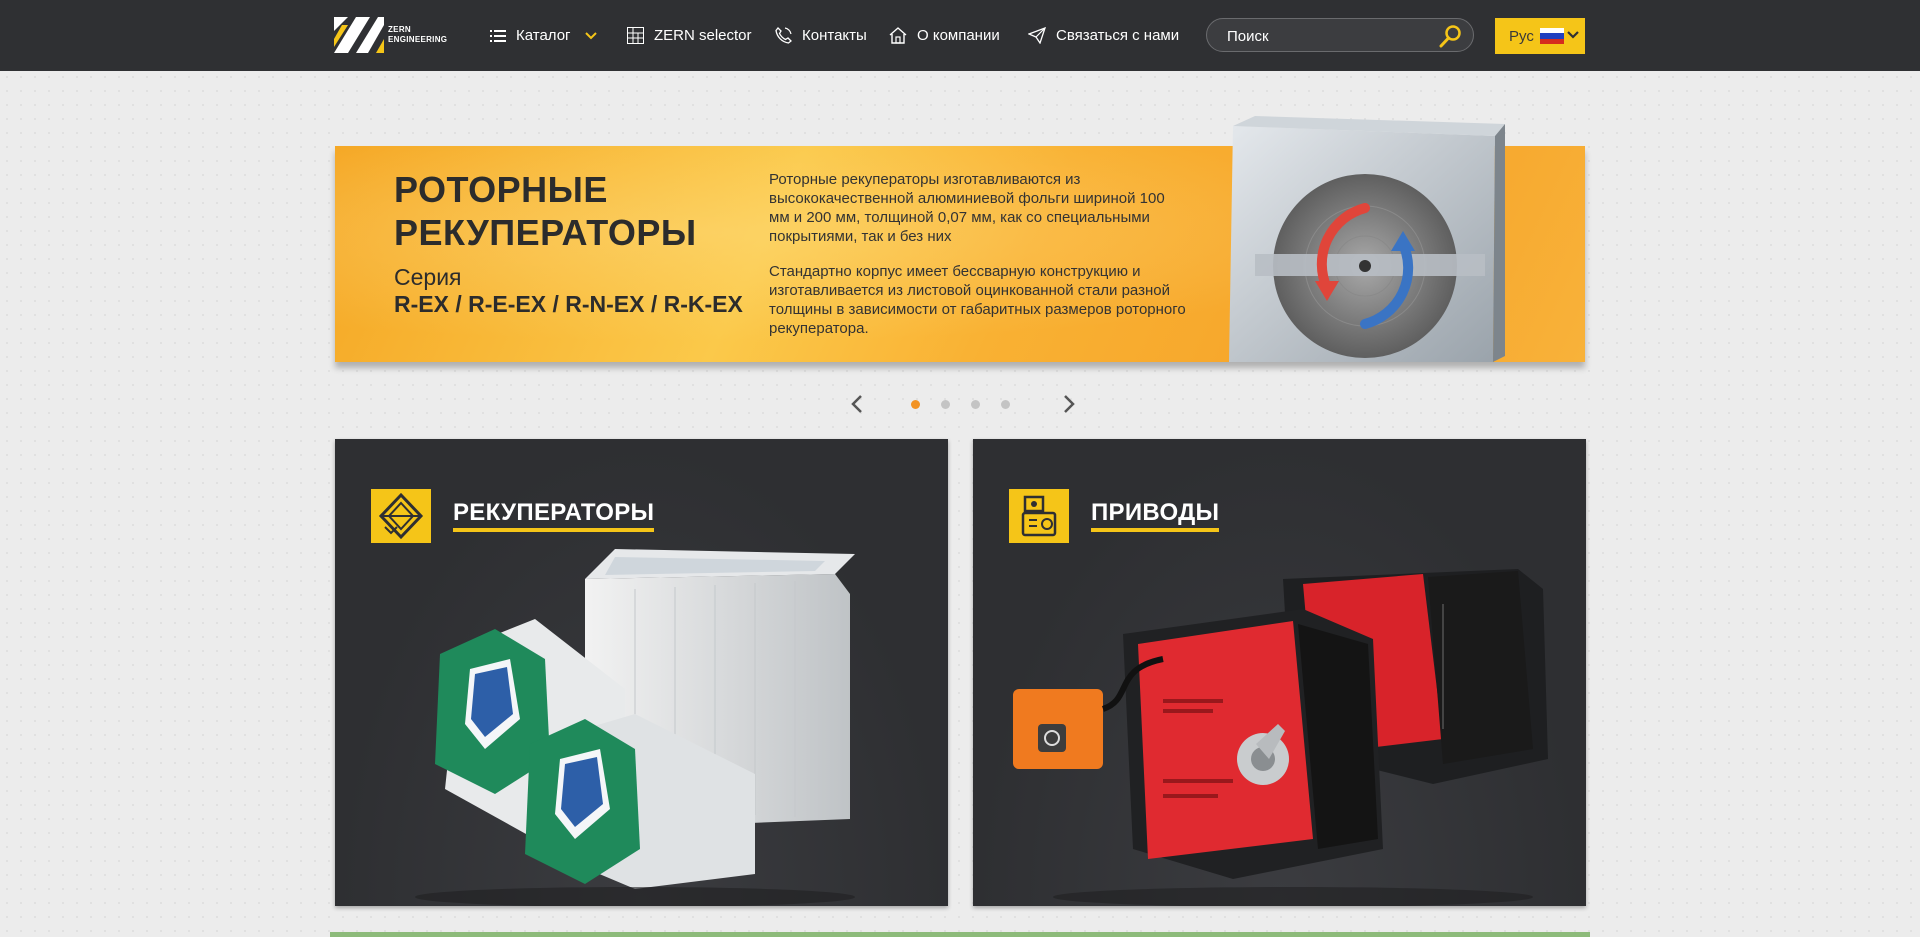  Describe the element at coordinates (1039, 516) in the screenshot. I see `actuator-icon` at that location.